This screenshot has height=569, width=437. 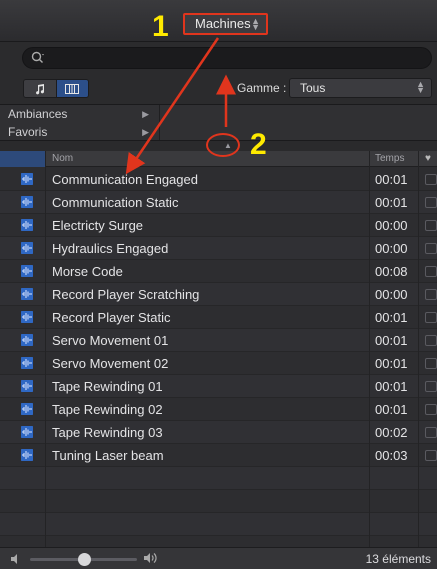 I want to click on volume-slider, so click(x=83, y=559).